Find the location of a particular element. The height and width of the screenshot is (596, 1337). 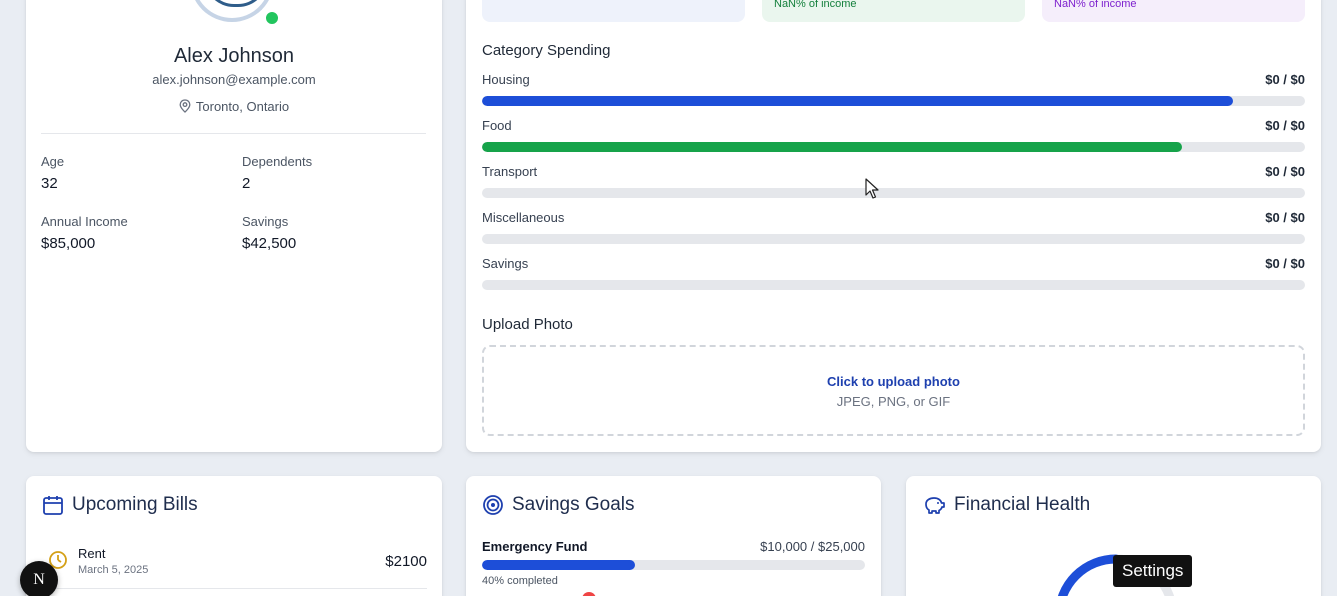

upload-photo-link: Click to upload photo is located at coordinates (893, 381).